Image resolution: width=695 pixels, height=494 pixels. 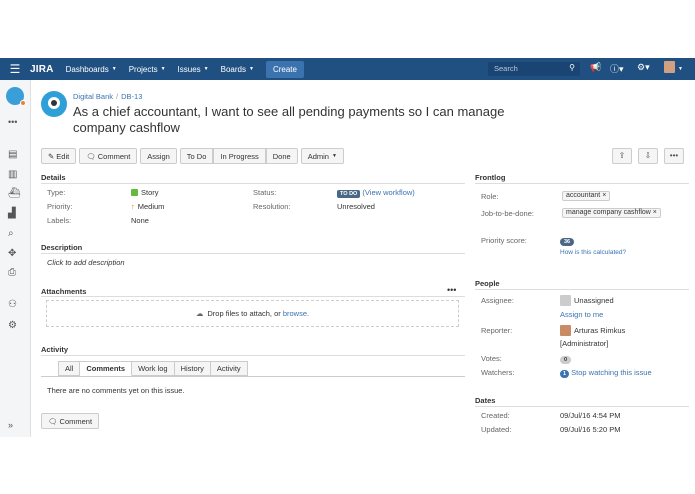 What do you see at coordinates (116, 390) in the screenshot?
I see `no-comments-text: There are no comments yet on this issue.` at bounding box center [116, 390].